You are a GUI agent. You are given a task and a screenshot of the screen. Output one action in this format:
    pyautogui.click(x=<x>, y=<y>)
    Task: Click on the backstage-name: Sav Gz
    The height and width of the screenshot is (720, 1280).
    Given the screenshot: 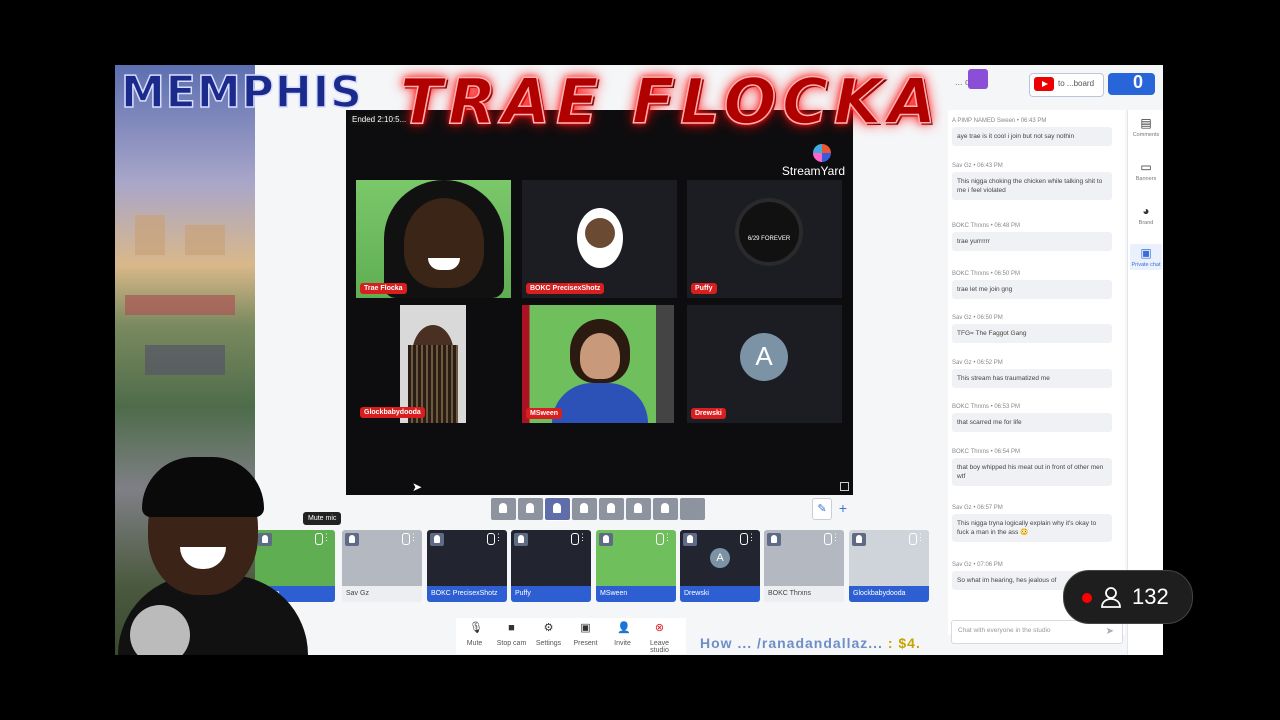 What is the action you would take?
    pyautogui.click(x=382, y=594)
    